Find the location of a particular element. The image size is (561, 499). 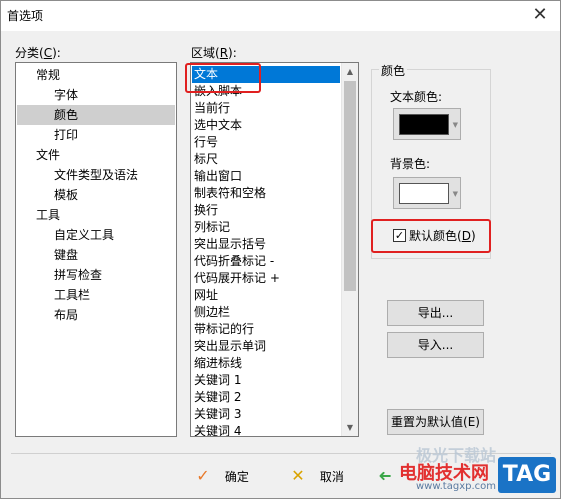

area-item-ruler: 标尺 is located at coordinates (206, 159).